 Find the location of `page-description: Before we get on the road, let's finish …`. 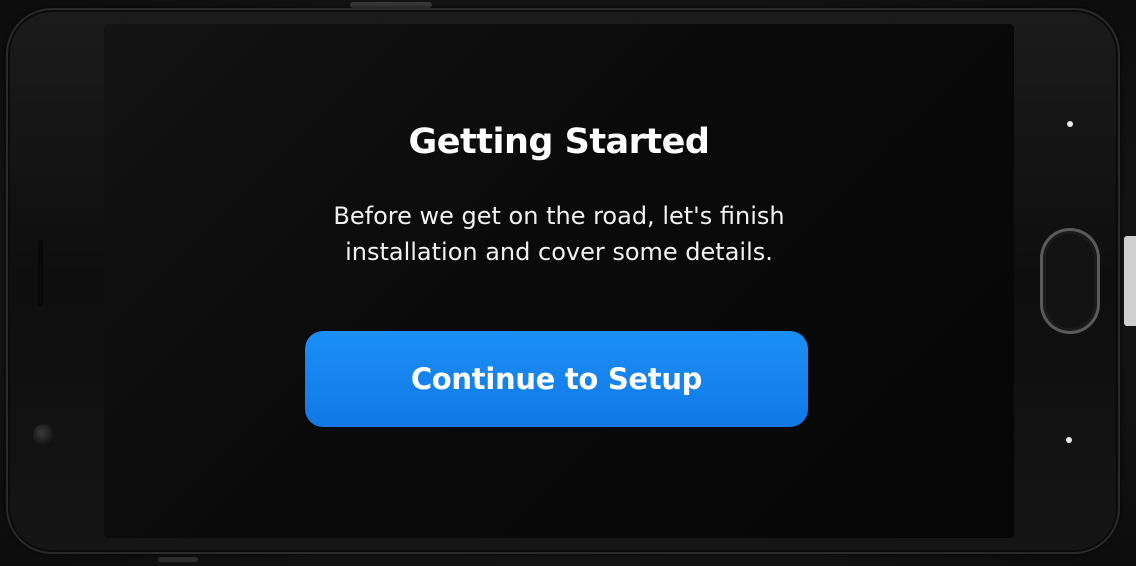

page-description: Before we get on the road, let's finish … is located at coordinates (559, 234).